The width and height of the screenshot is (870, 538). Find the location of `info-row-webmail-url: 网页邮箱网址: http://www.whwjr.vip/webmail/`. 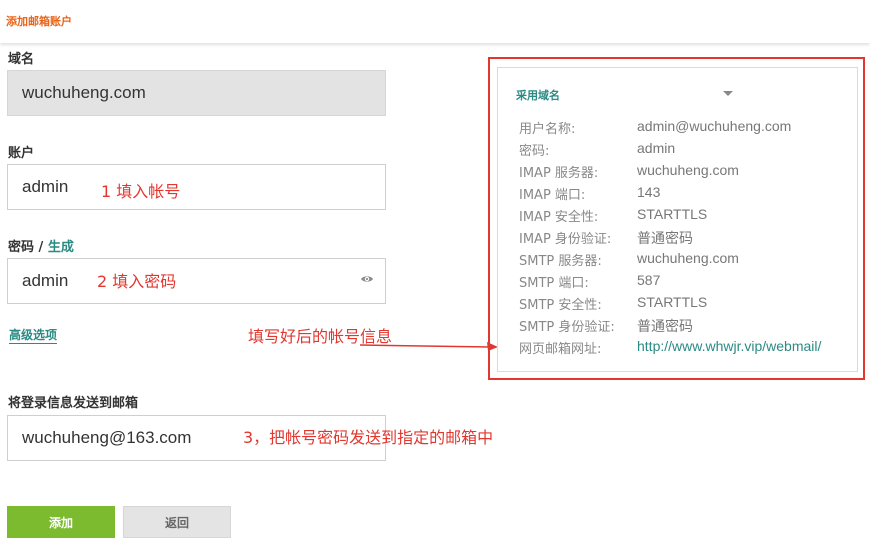

info-row-webmail-url: 网页邮箱网址: http://www.whwjr.vip/webmail/ is located at coordinates (684, 348).